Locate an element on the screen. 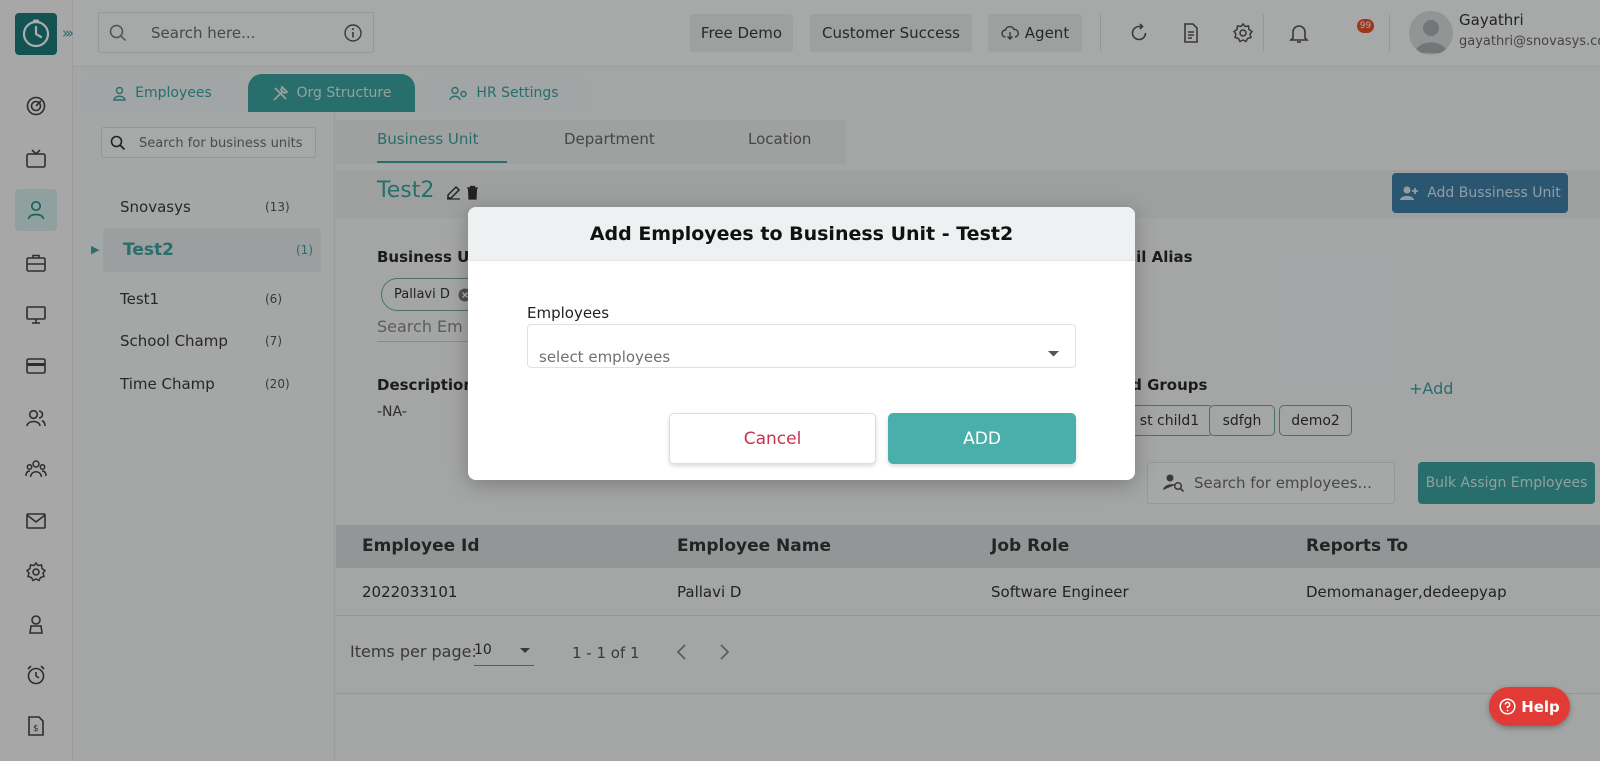 The height and width of the screenshot is (761, 1600). cancel-button: Cancel is located at coordinates (772, 438).